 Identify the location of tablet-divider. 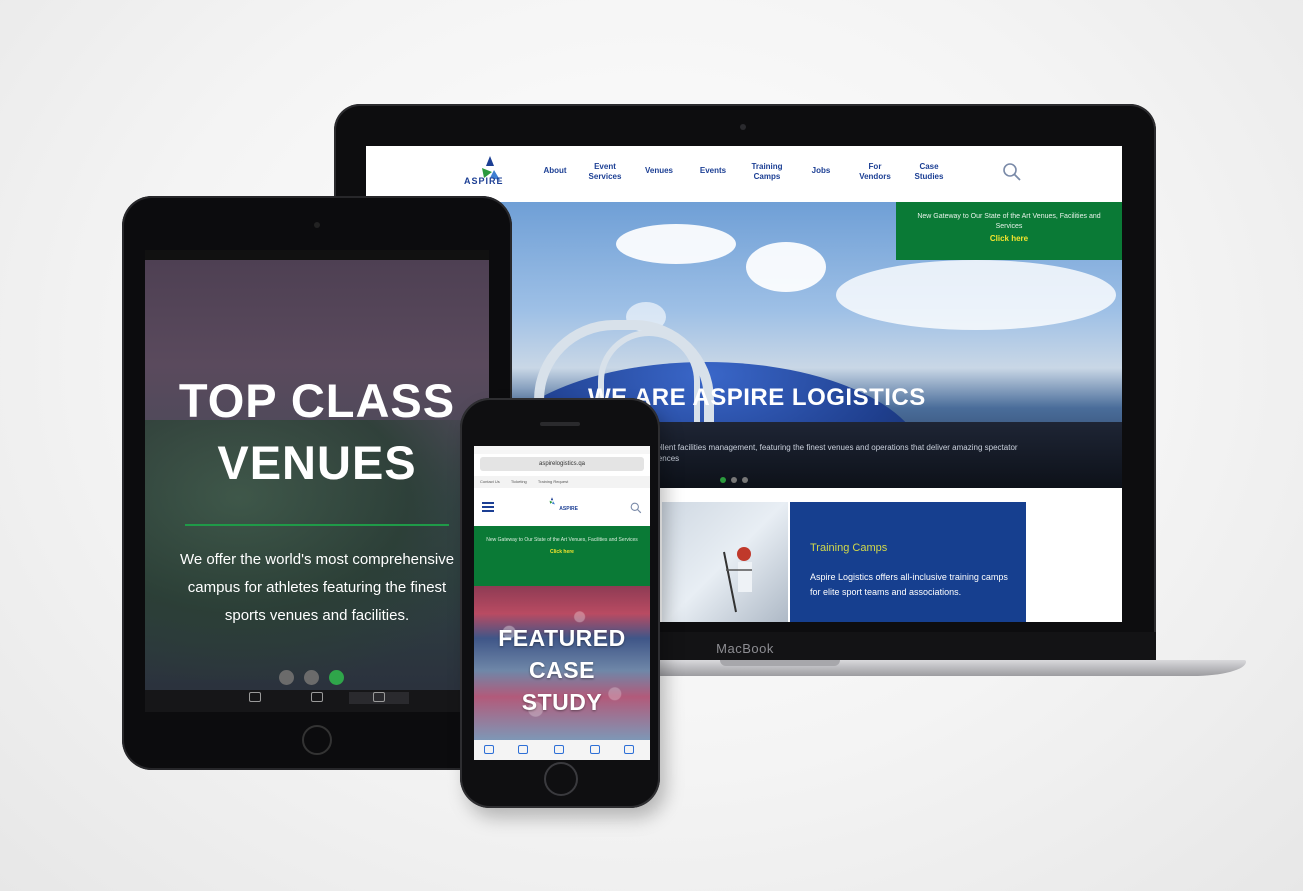
(317, 525).